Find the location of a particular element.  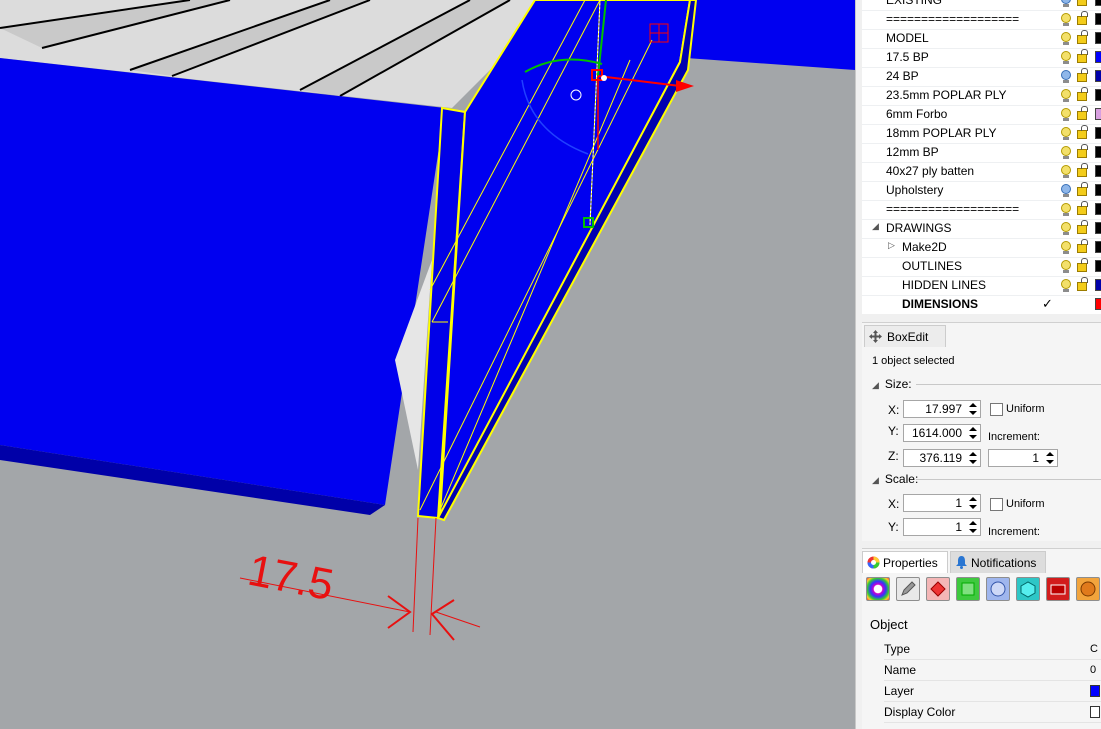

expanded-arrow-icon: ◢ is located at coordinates (875, 226).